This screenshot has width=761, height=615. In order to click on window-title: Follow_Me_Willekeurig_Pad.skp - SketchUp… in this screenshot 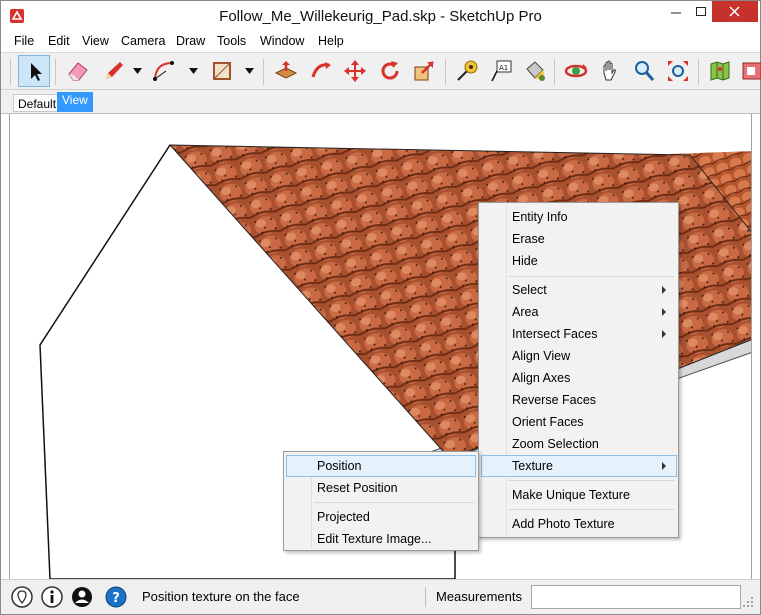, I will do `click(380, 16)`.